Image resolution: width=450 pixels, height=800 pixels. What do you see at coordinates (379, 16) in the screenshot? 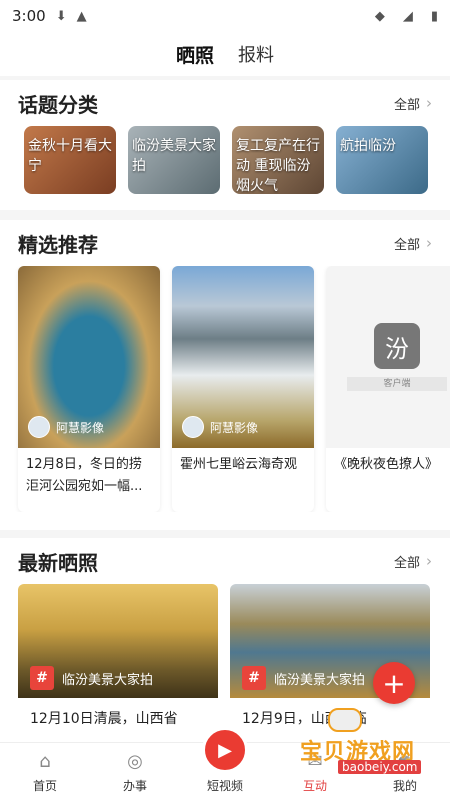
I see `signal-icon: ◆` at bounding box center [379, 16].